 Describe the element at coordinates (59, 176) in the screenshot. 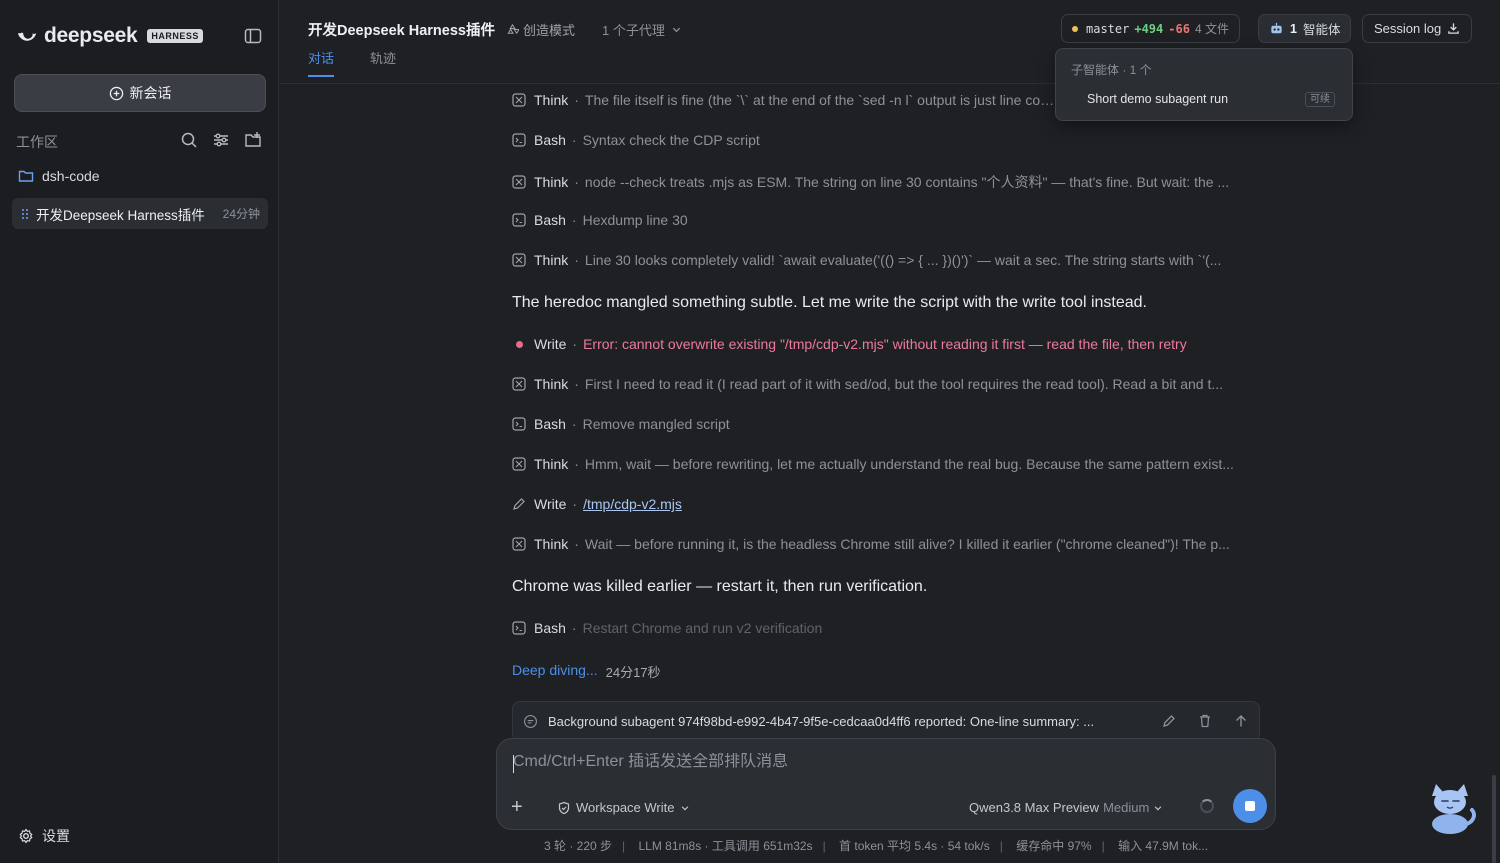

I see `folder-item: dsh-code` at that location.